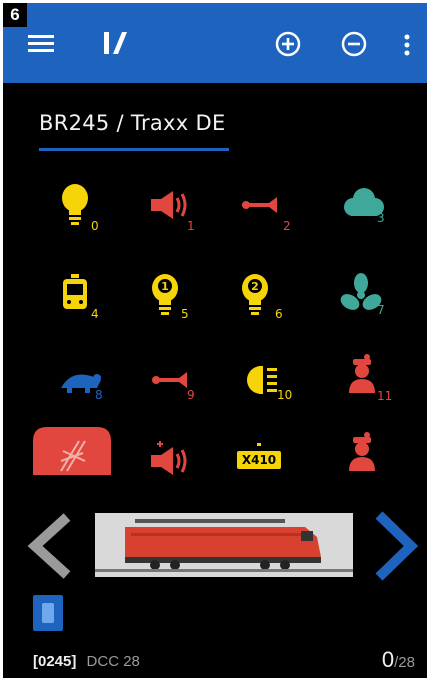 The height and width of the screenshot is (681, 430). I want to click on light-bulb-2-icon: 2, so click(255, 294).